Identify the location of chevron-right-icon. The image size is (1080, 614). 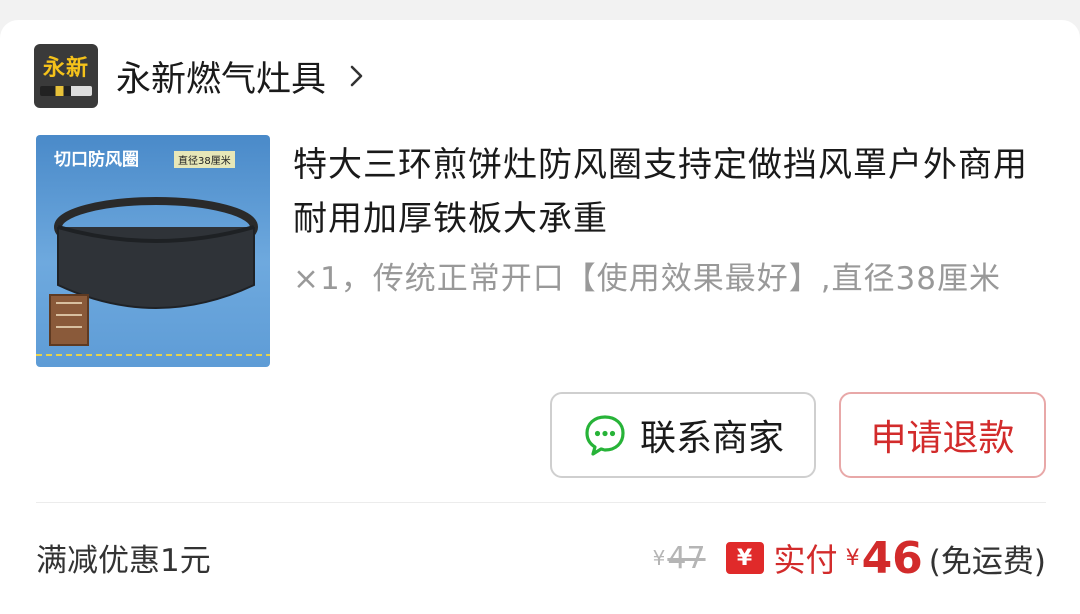
(357, 76).